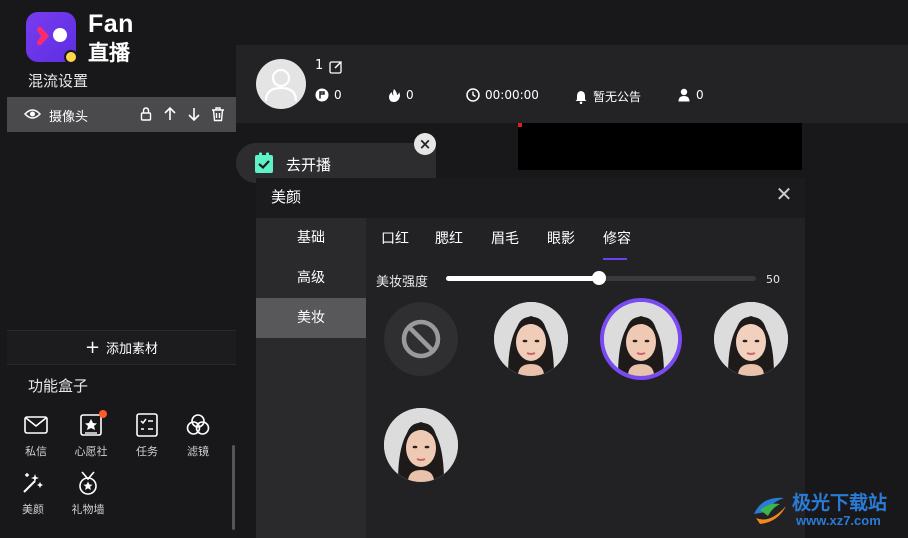  Describe the element at coordinates (402, 282) in the screenshot. I see `intensity-label: 美妆强度` at that location.